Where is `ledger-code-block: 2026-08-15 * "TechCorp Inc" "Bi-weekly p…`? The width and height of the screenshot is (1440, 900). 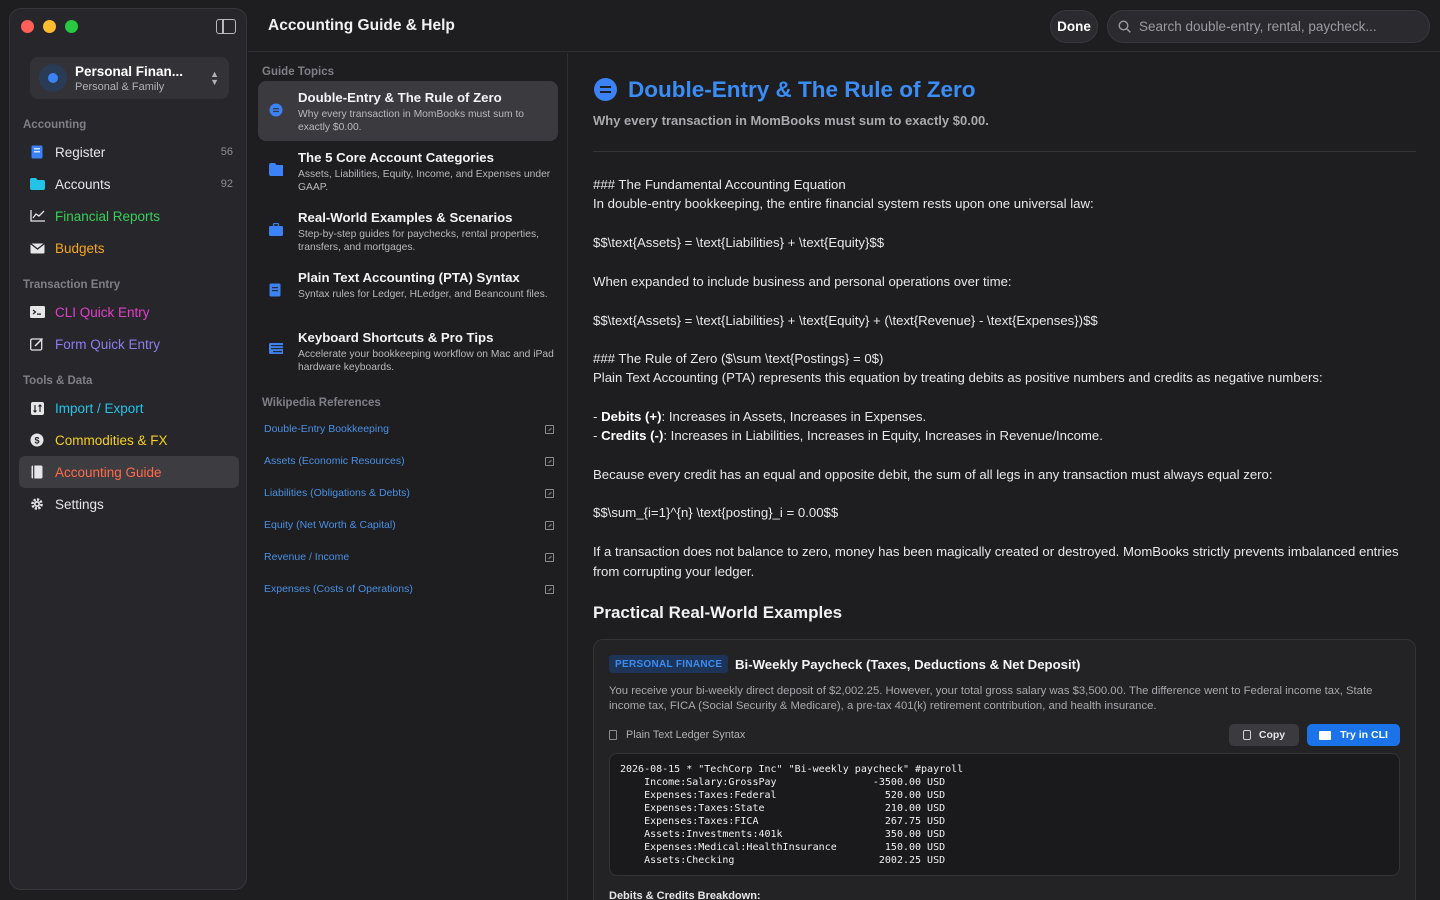
ledger-code-block: 2026-08-15 * "TechCorp Inc" "Bi-weekly p… is located at coordinates (1004, 814).